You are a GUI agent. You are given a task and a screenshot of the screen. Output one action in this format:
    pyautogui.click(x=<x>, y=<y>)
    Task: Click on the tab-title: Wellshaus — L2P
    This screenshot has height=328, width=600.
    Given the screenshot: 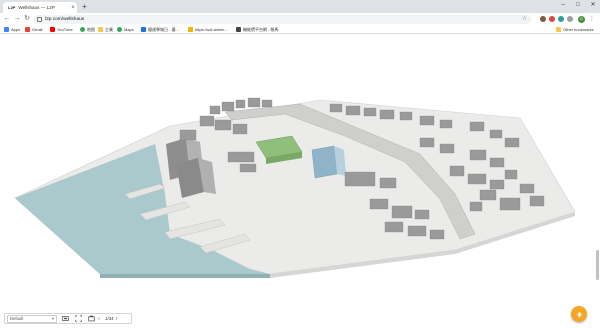 What is the action you would take?
    pyautogui.click(x=36, y=7)
    